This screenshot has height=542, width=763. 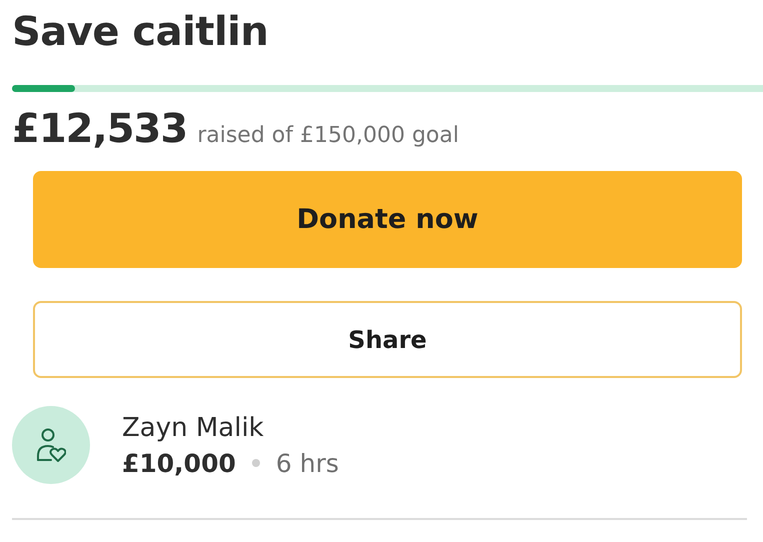 What do you see at coordinates (51, 445) in the screenshot?
I see `person-heart-icon` at bounding box center [51, 445].